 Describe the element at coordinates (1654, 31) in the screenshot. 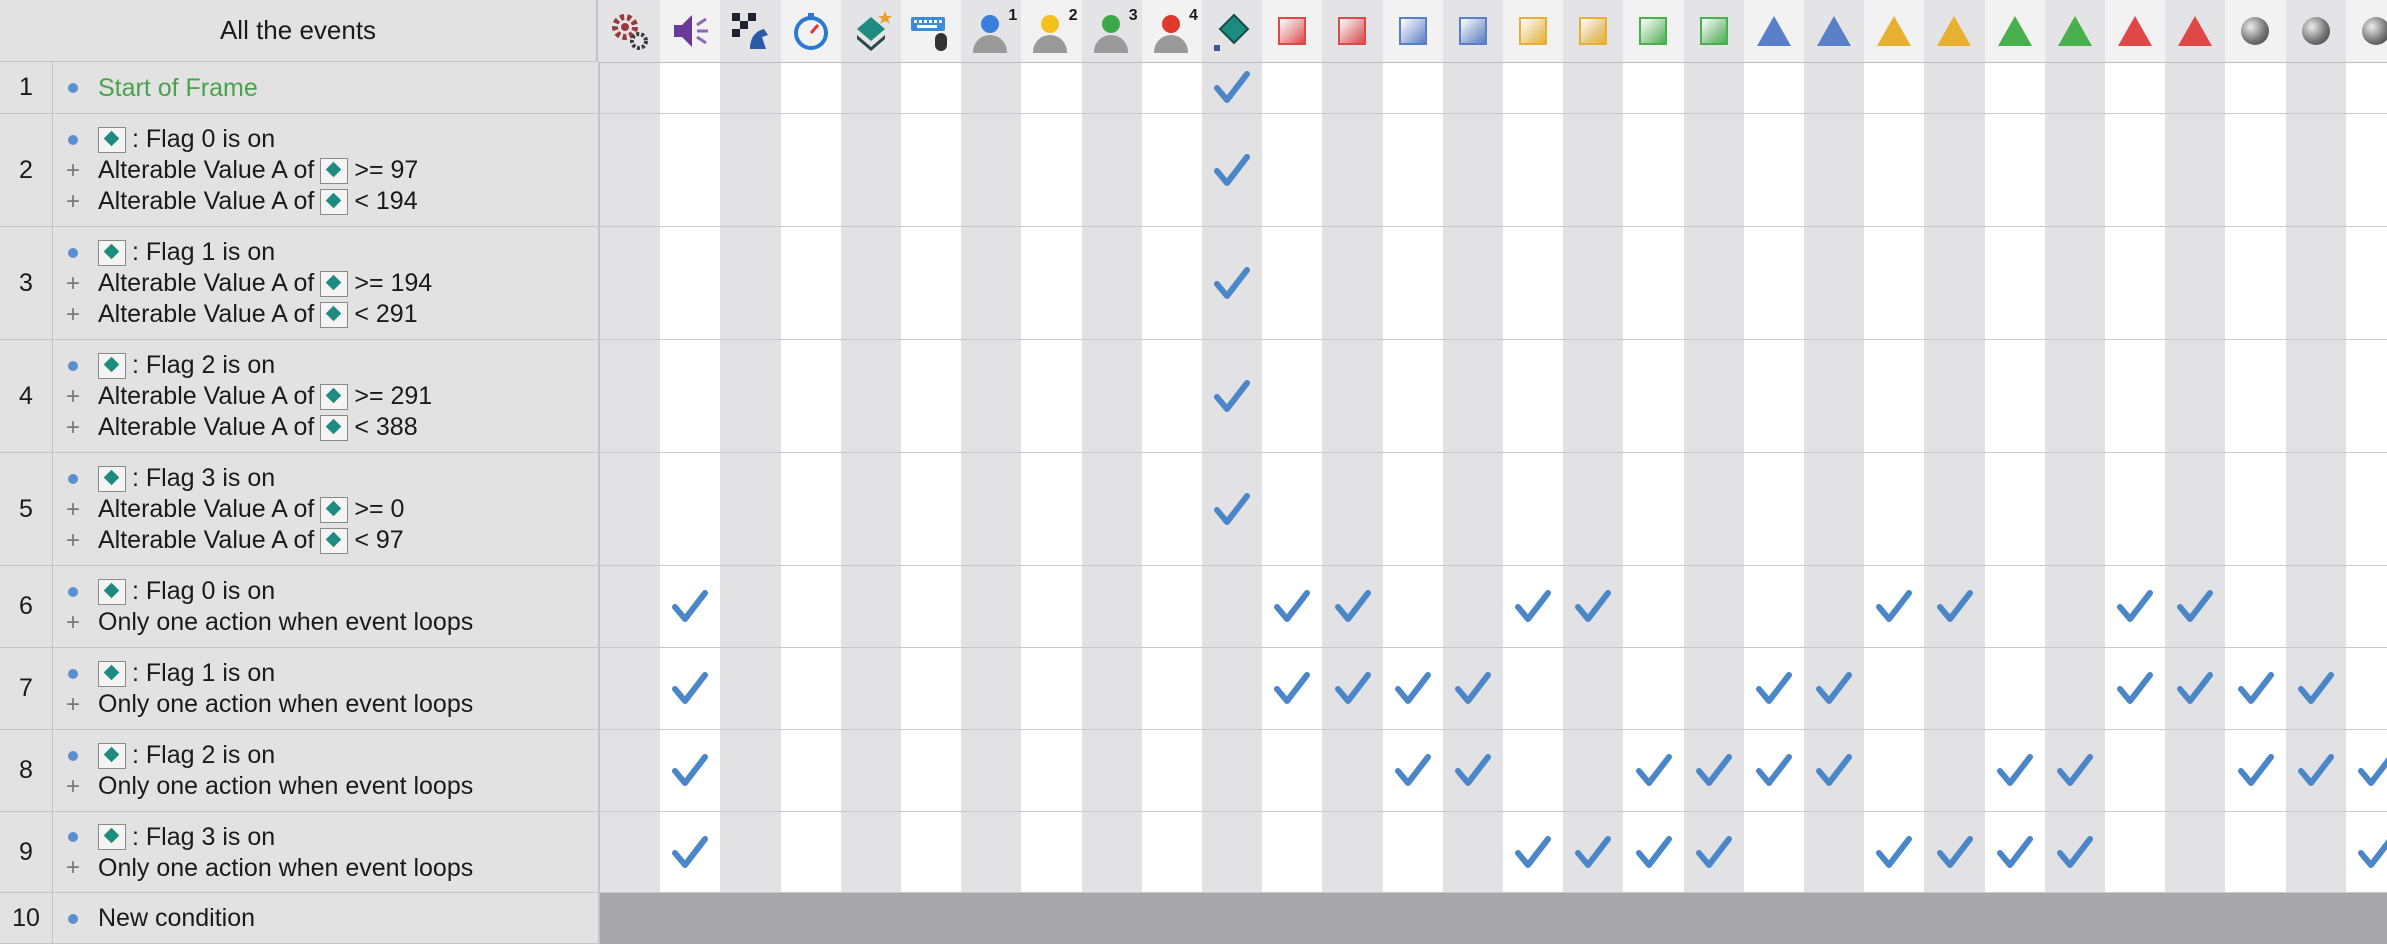

I see `green-square-icon` at that location.